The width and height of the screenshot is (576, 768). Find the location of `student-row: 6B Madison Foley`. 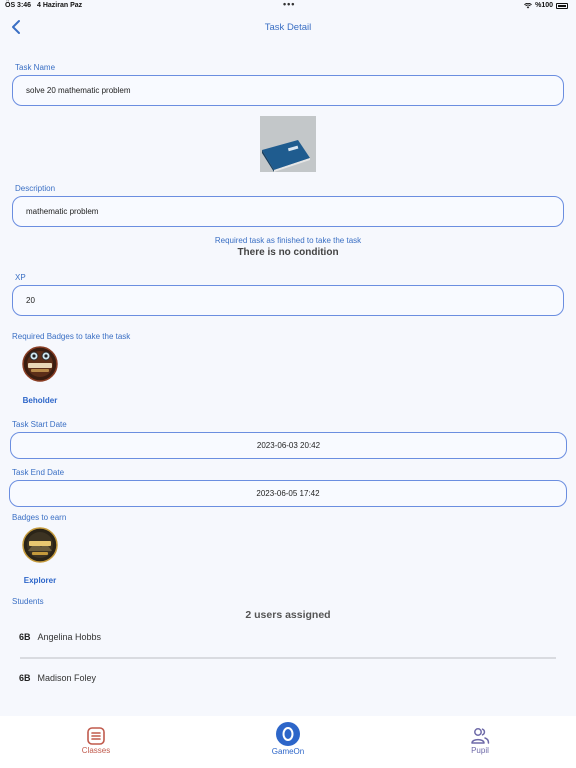

student-row: 6B Madison Foley is located at coordinates (57, 678).